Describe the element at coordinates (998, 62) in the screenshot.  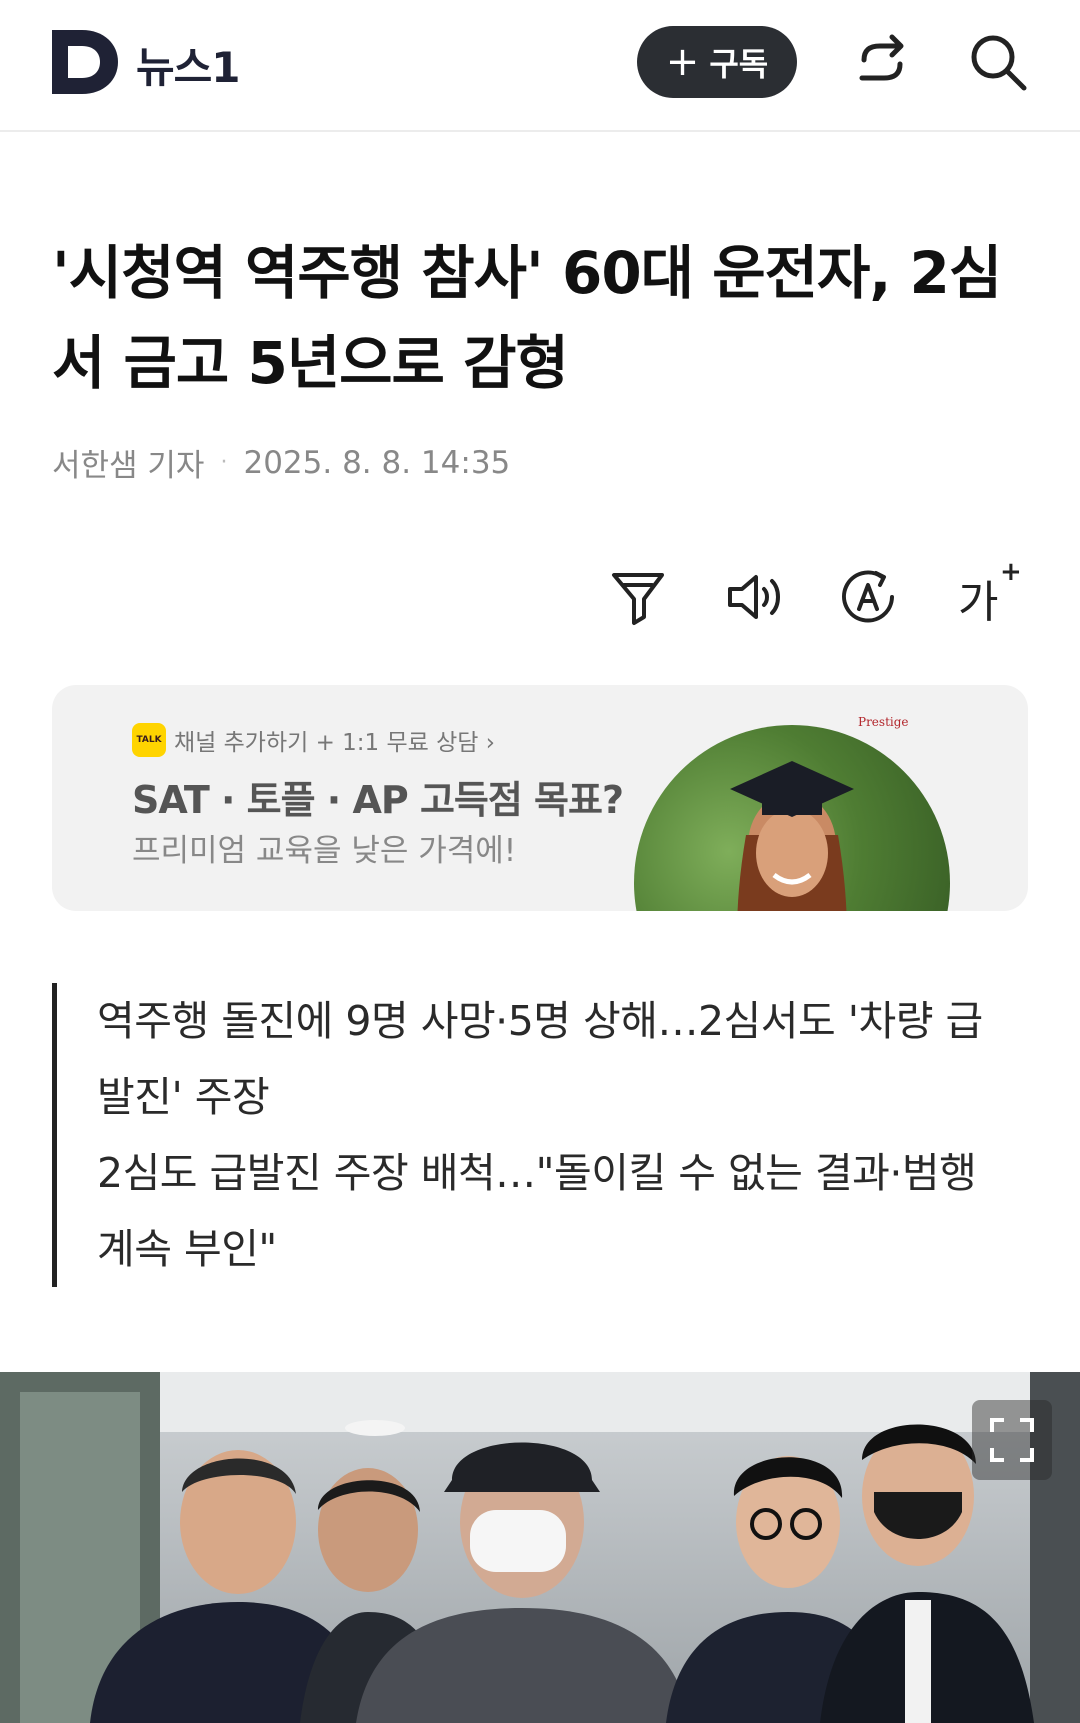
I see `search-icon` at that location.